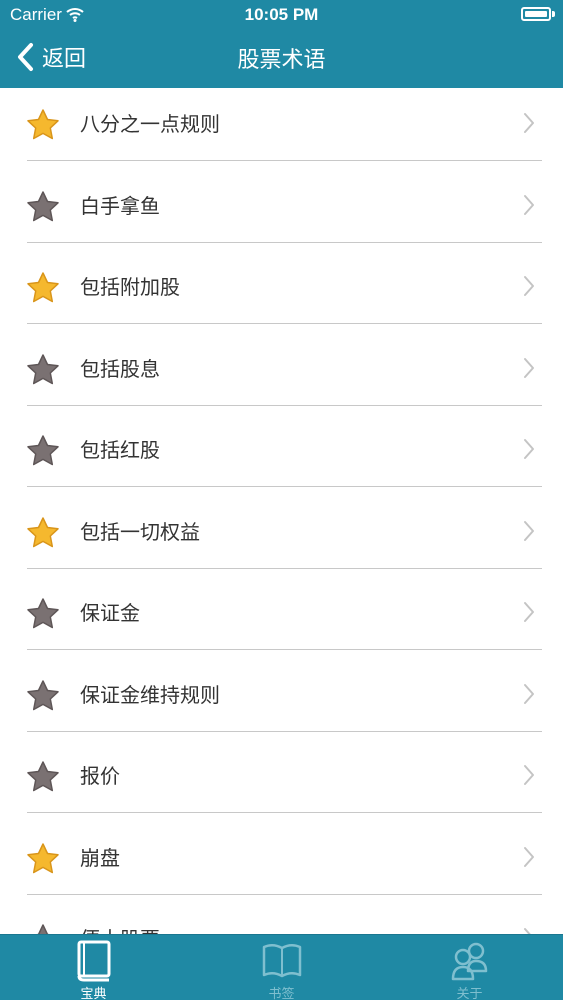 This screenshot has width=563, height=1002. What do you see at coordinates (150, 124) in the screenshot?
I see `term-label: 八分之一点规则` at bounding box center [150, 124].